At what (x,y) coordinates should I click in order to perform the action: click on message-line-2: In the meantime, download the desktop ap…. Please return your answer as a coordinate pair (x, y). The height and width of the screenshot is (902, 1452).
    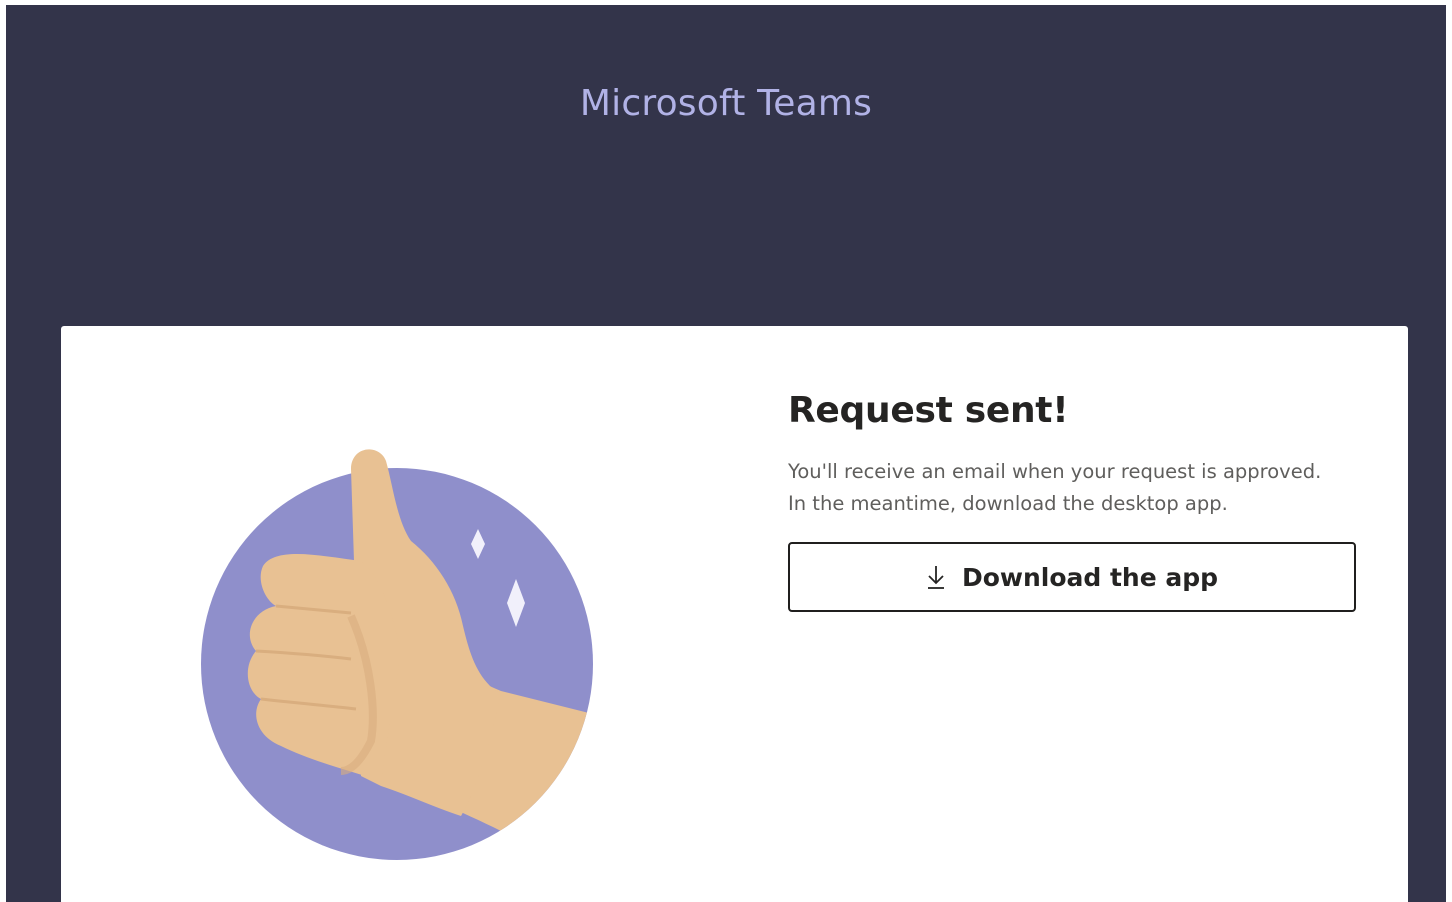
    Looking at the image, I should click on (1008, 503).